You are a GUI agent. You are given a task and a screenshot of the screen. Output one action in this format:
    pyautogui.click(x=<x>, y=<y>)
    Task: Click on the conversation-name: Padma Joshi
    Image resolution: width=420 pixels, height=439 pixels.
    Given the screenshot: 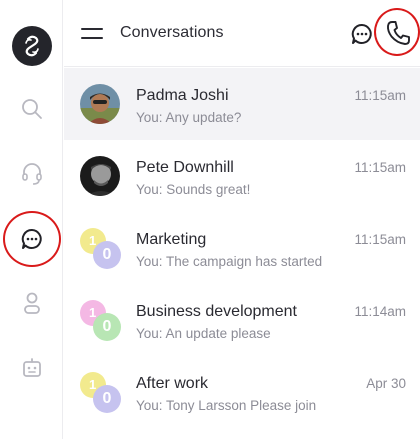 What is the action you would take?
    pyautogui.click(x=182, y=95)
    